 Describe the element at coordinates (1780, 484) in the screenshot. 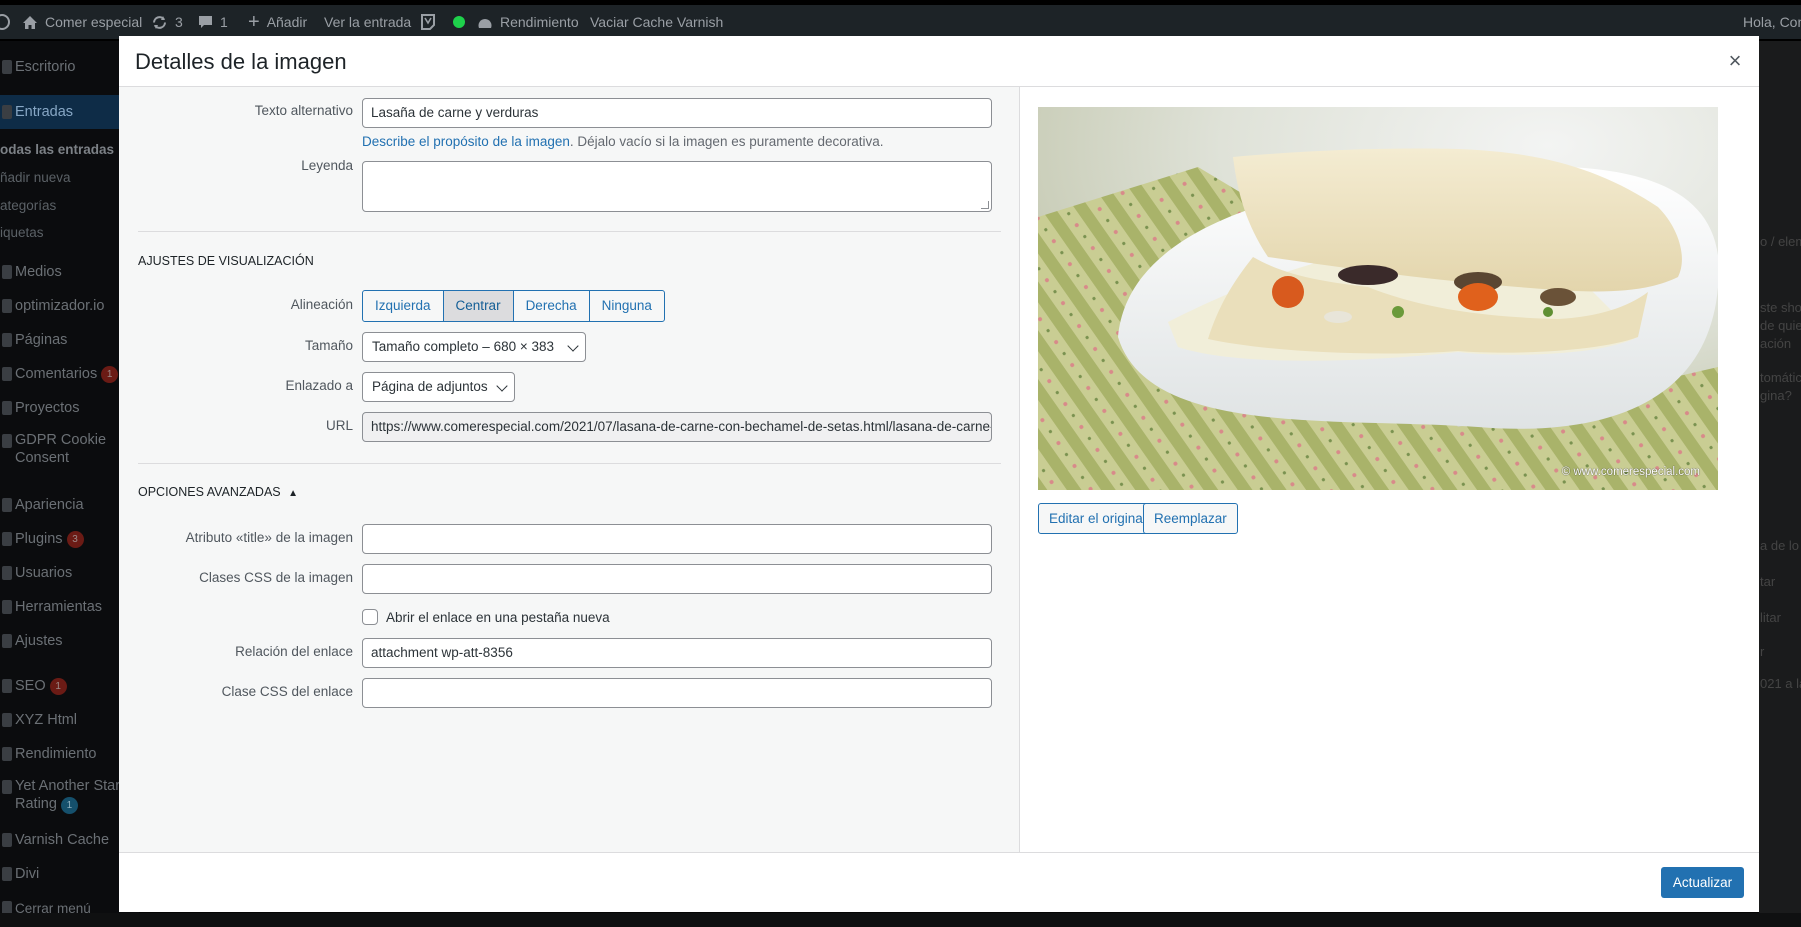

I see `background-page-right` at that location.